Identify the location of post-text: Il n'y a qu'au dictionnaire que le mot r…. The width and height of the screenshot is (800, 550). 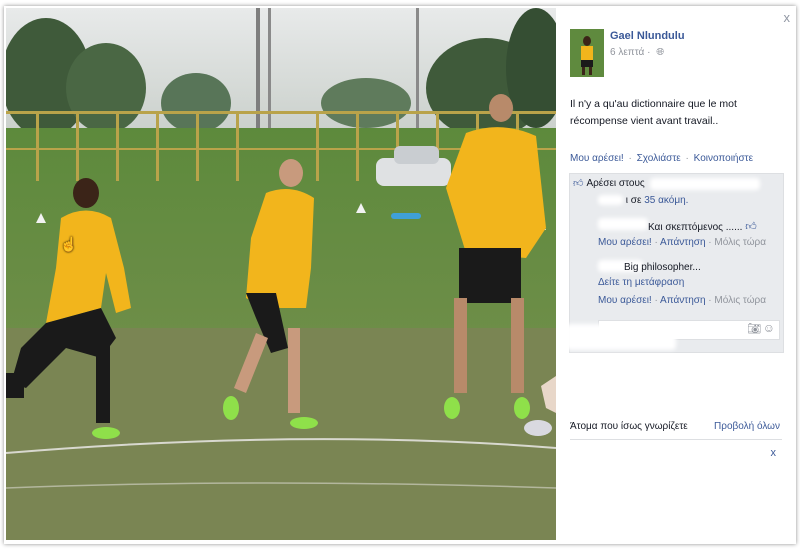
(653, 112).